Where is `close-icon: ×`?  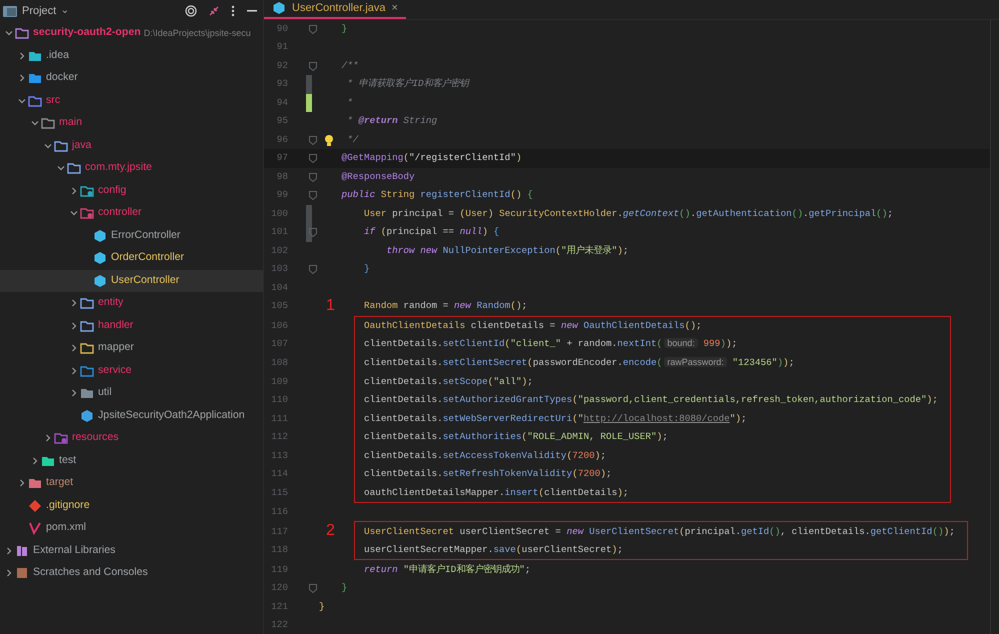
close-icon: × is located at coordinates (395, 8).